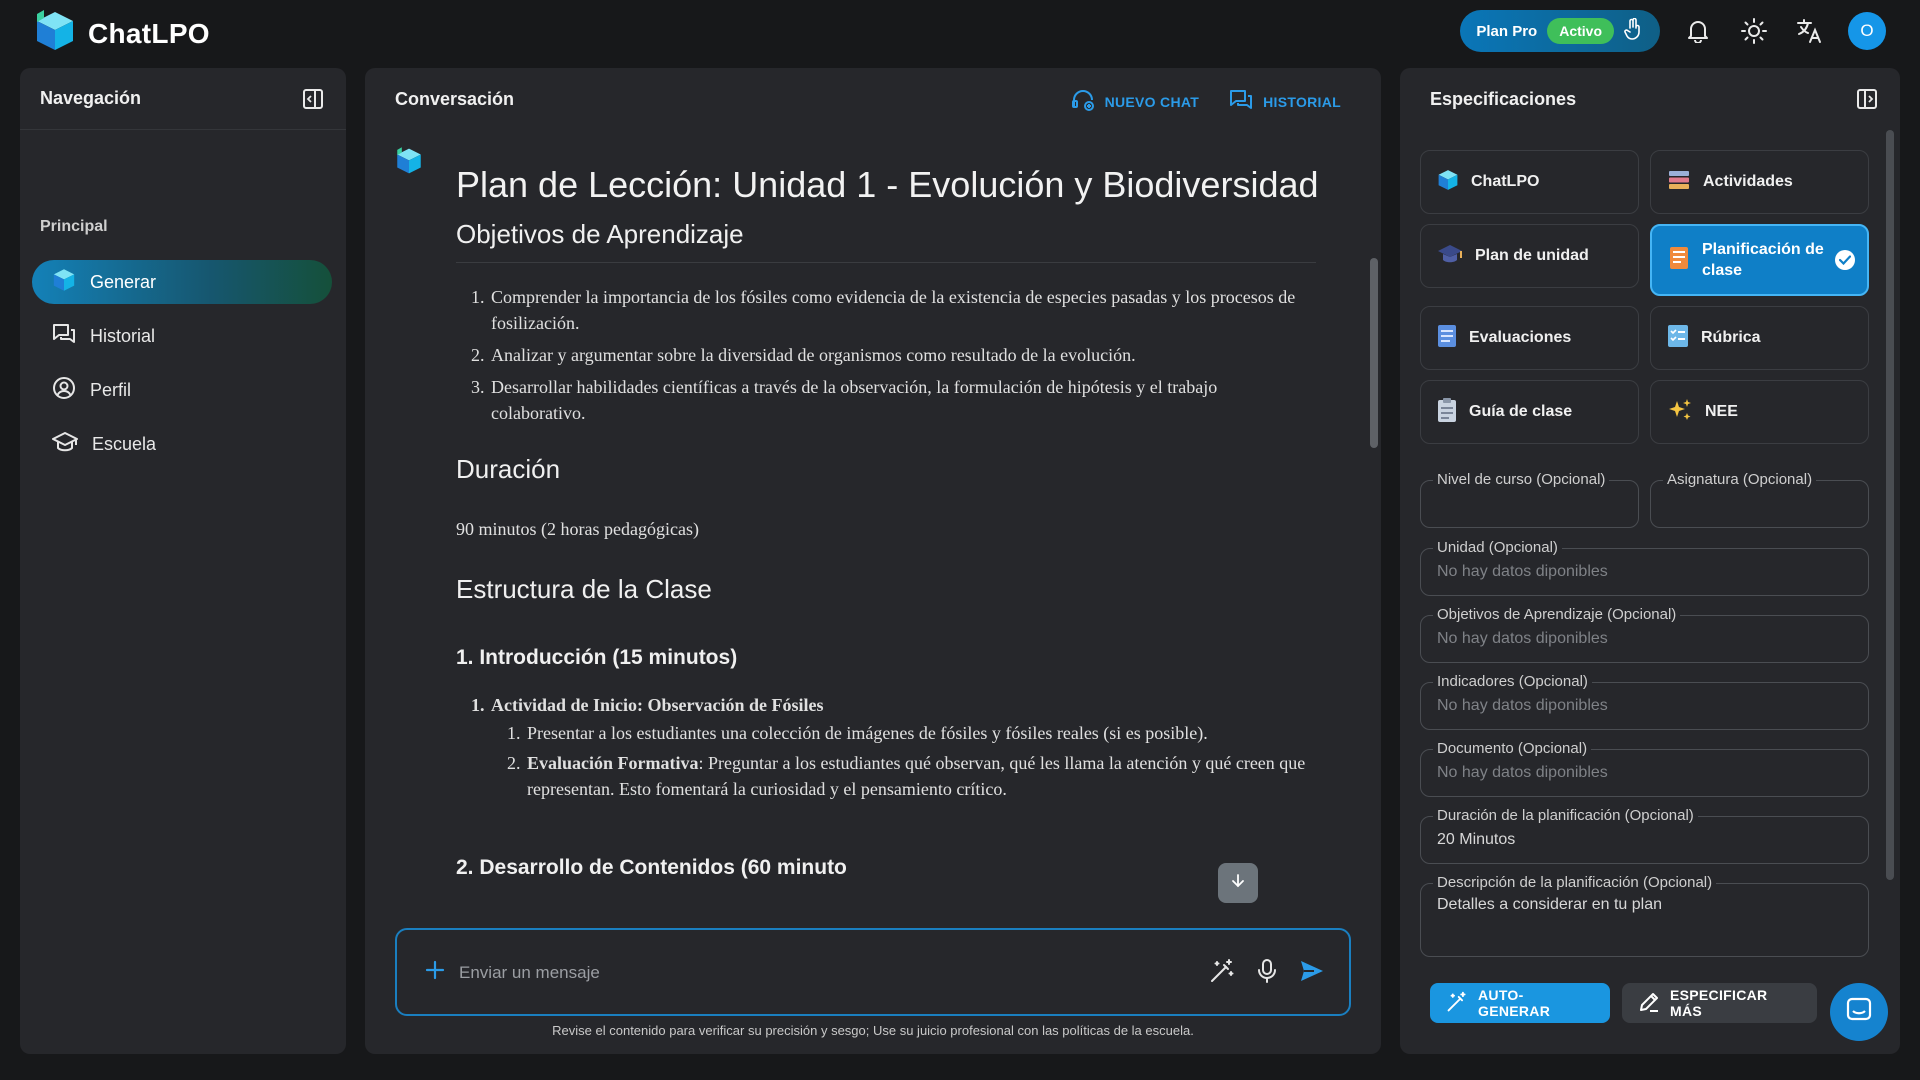 Image resolution: width=1920 pixels, height=1080 pixels. I want to click on check-icon, so click(1845, 260).